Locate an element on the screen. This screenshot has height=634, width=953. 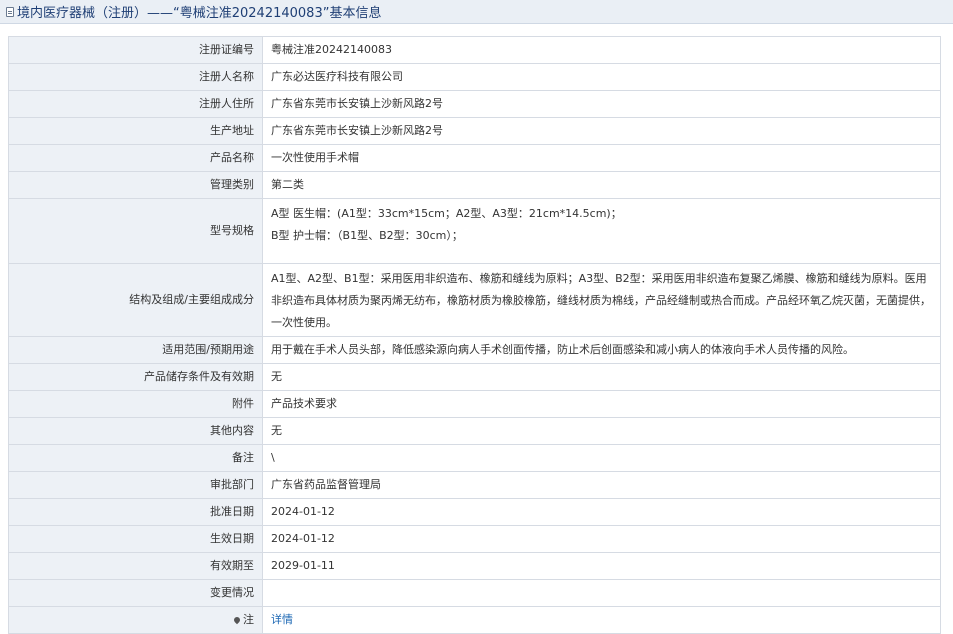
row-label-product-name: 产品名称 is located at coordinates (135, 158).